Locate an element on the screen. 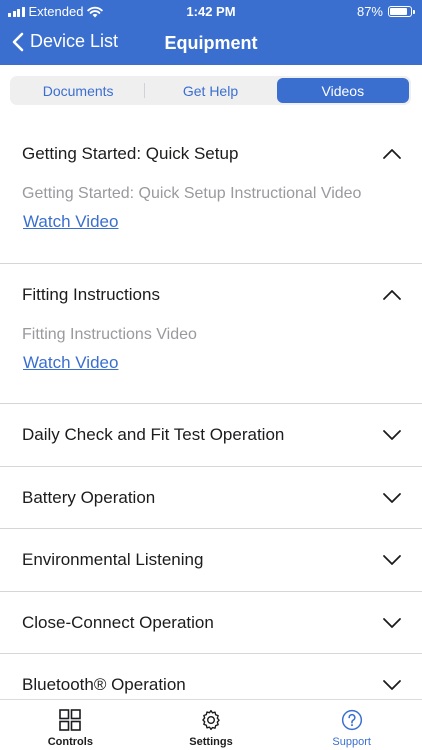 This screenshot has width=422, height=750. tab-bar: Controls Settings Support is located at coordinates (211, 724).